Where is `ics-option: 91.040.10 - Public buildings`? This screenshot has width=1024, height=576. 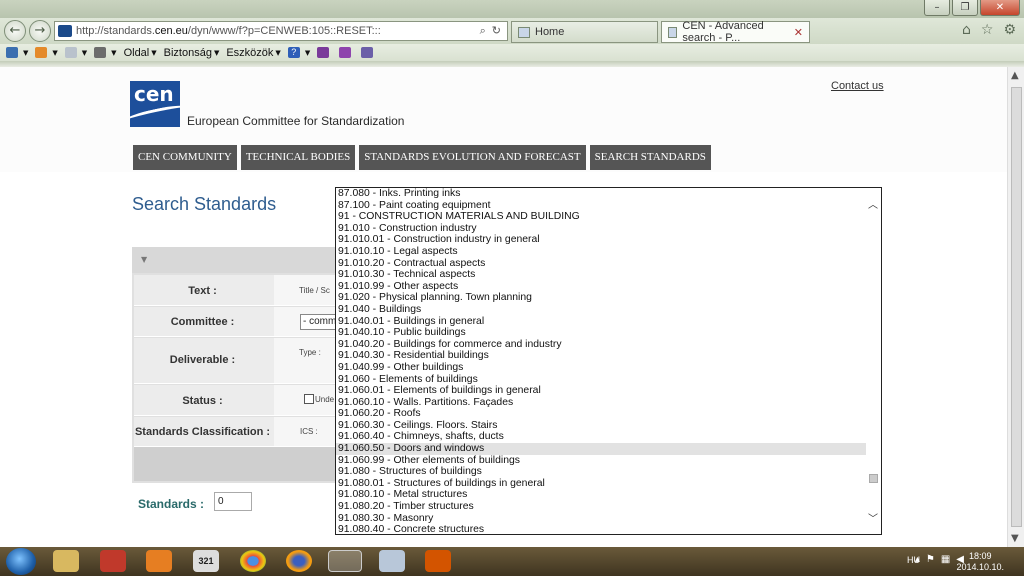 ics-option: 91.040.10 - Public buildings is located at coordinates (601, 333).